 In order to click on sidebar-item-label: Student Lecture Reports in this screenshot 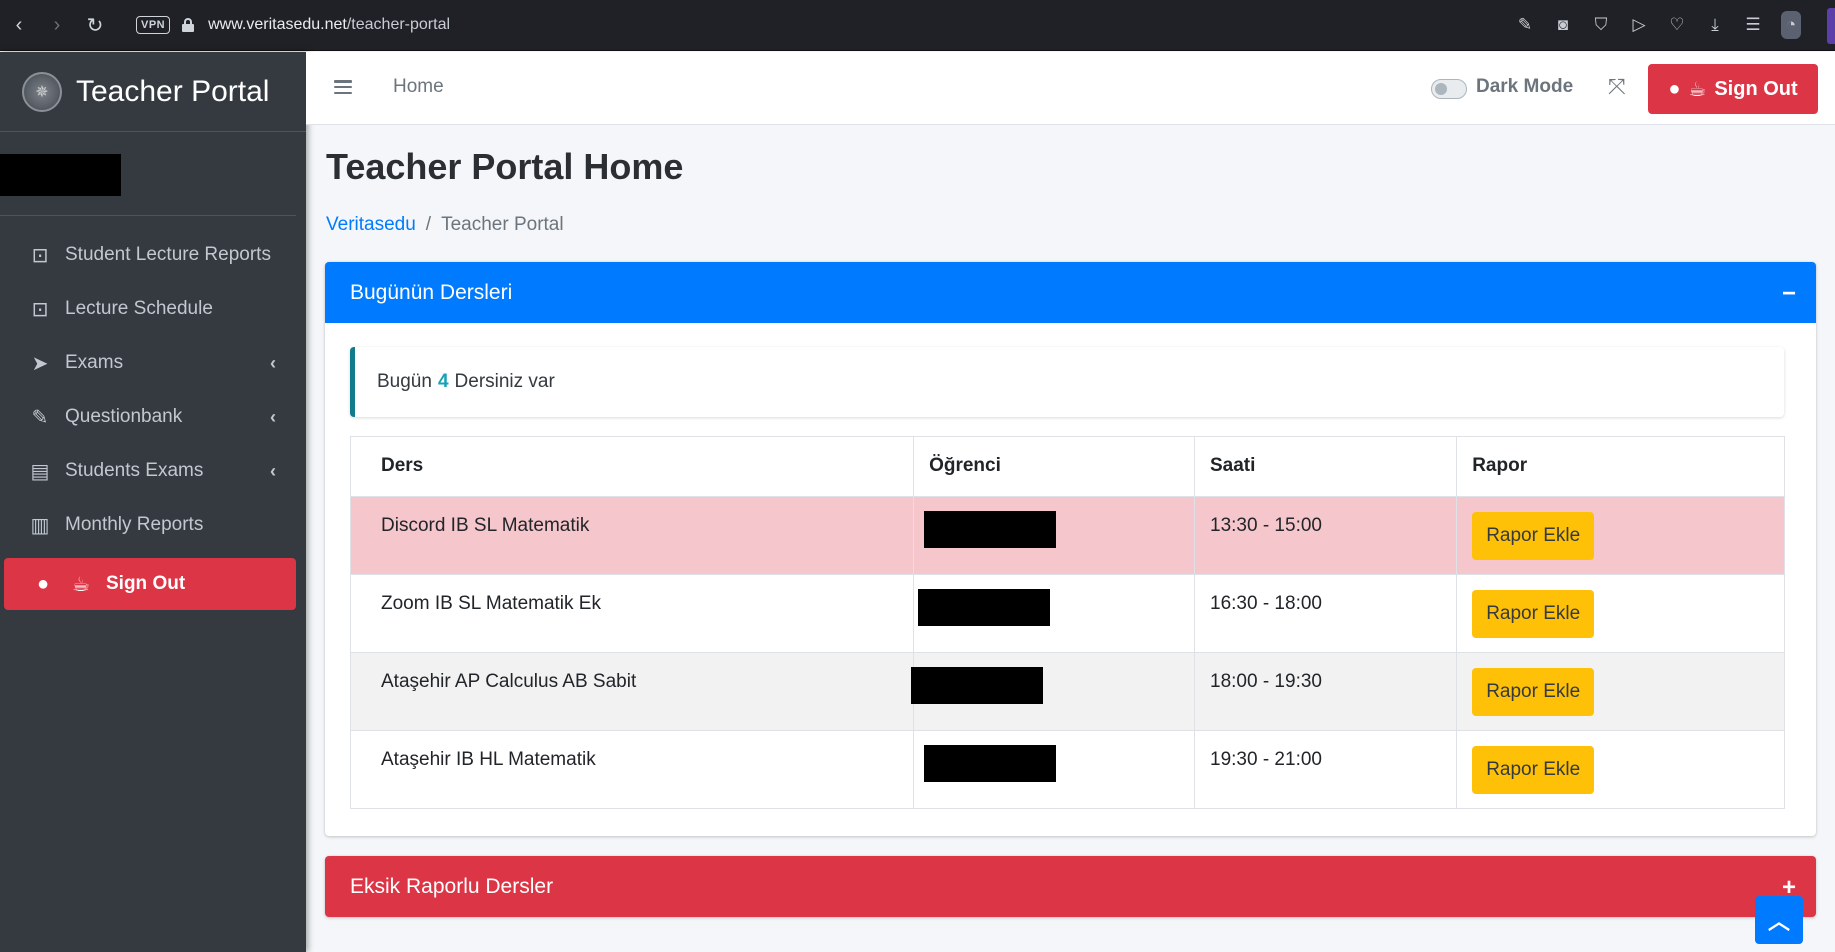, I will do `click(168, 254)`.